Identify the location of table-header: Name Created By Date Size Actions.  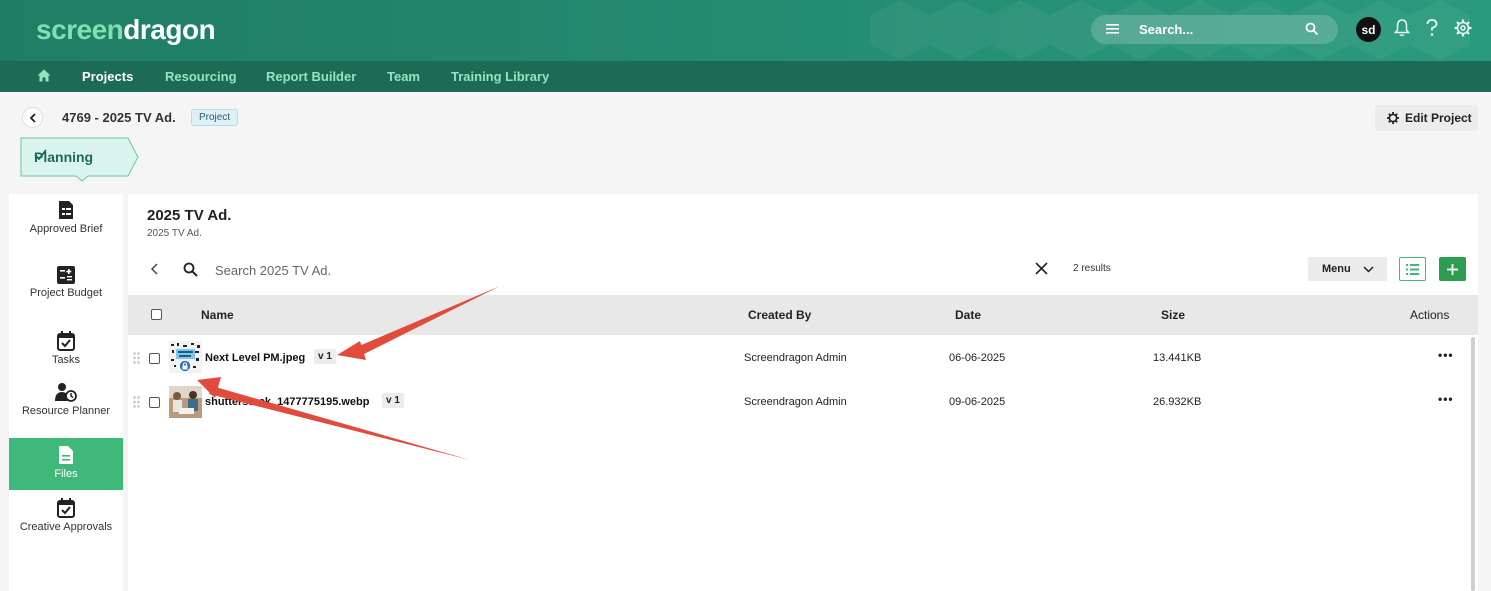
(803, 315).